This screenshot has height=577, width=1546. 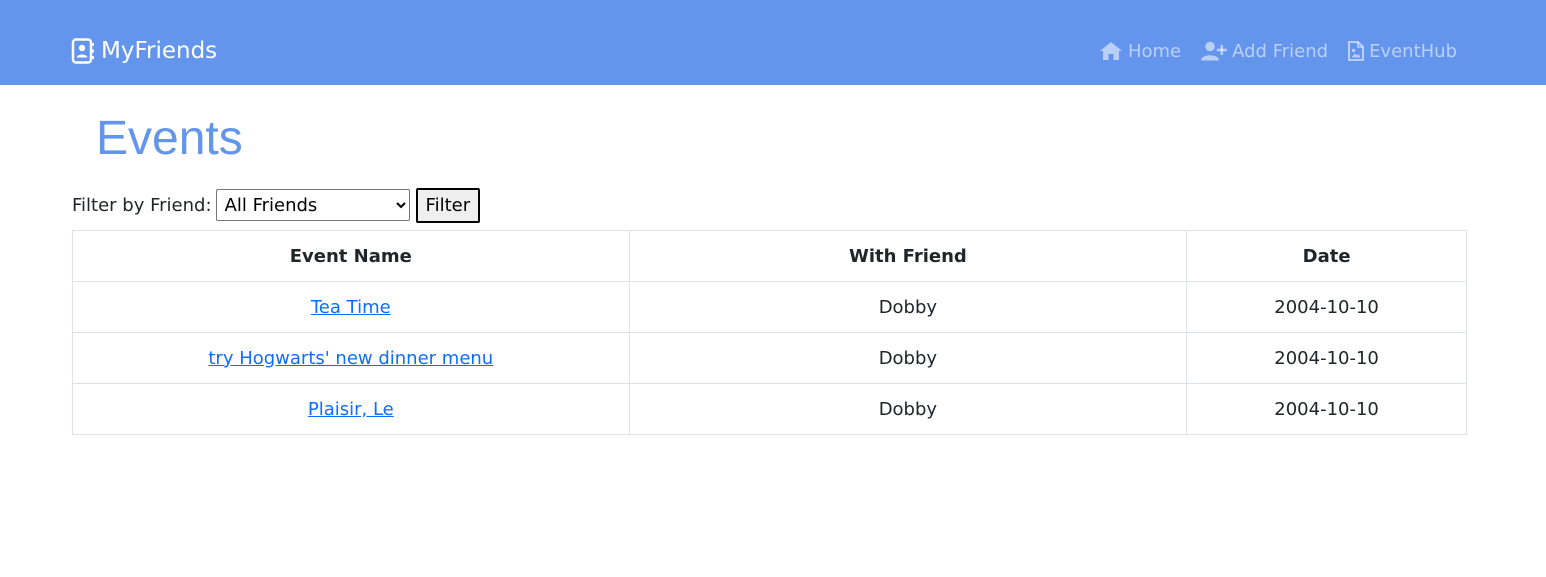 I want to click on event-link: try Hogwarts' new dinner menu, so click(x=350, y=358).